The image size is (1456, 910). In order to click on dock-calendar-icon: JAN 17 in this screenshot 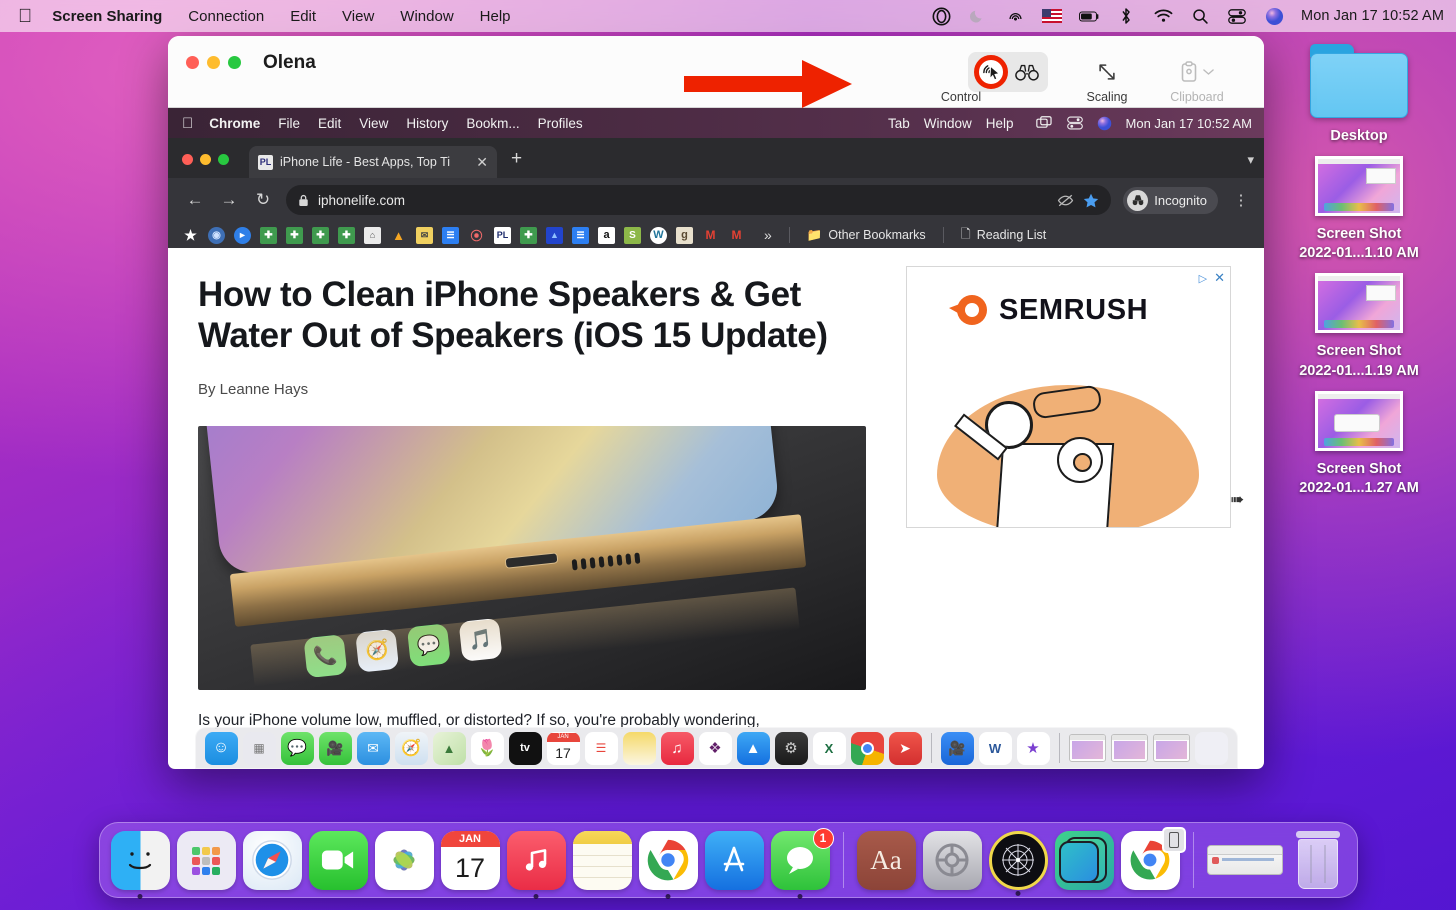, I will do `click(470, 860)`.